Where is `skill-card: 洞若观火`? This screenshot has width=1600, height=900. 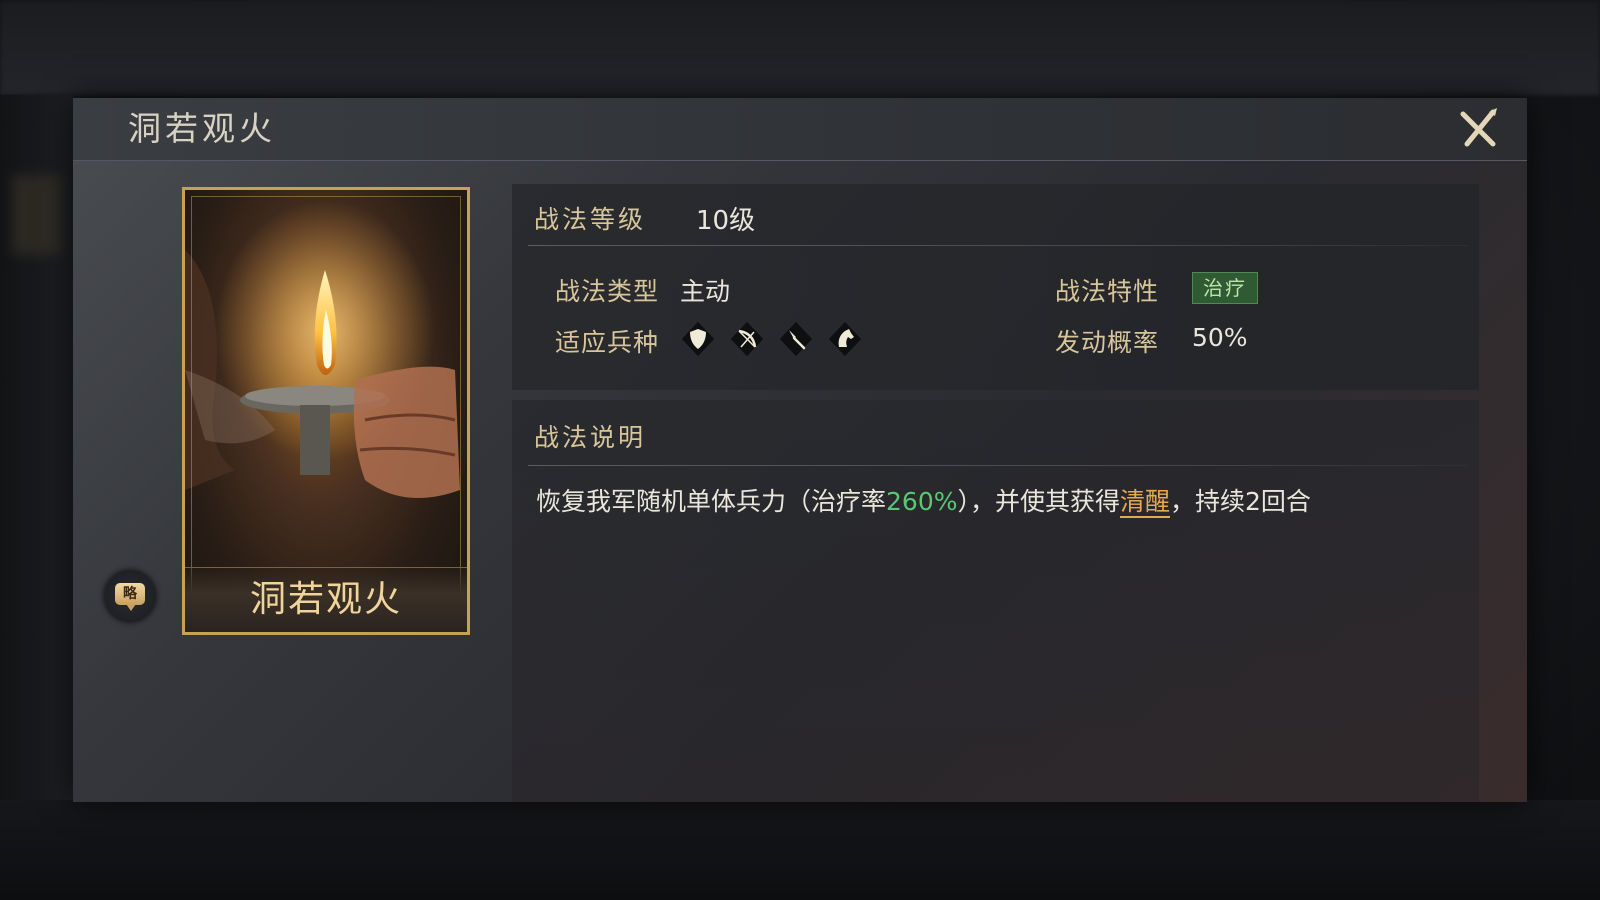
skill-card: 洞若观火 is located at coordinates (326, 411).